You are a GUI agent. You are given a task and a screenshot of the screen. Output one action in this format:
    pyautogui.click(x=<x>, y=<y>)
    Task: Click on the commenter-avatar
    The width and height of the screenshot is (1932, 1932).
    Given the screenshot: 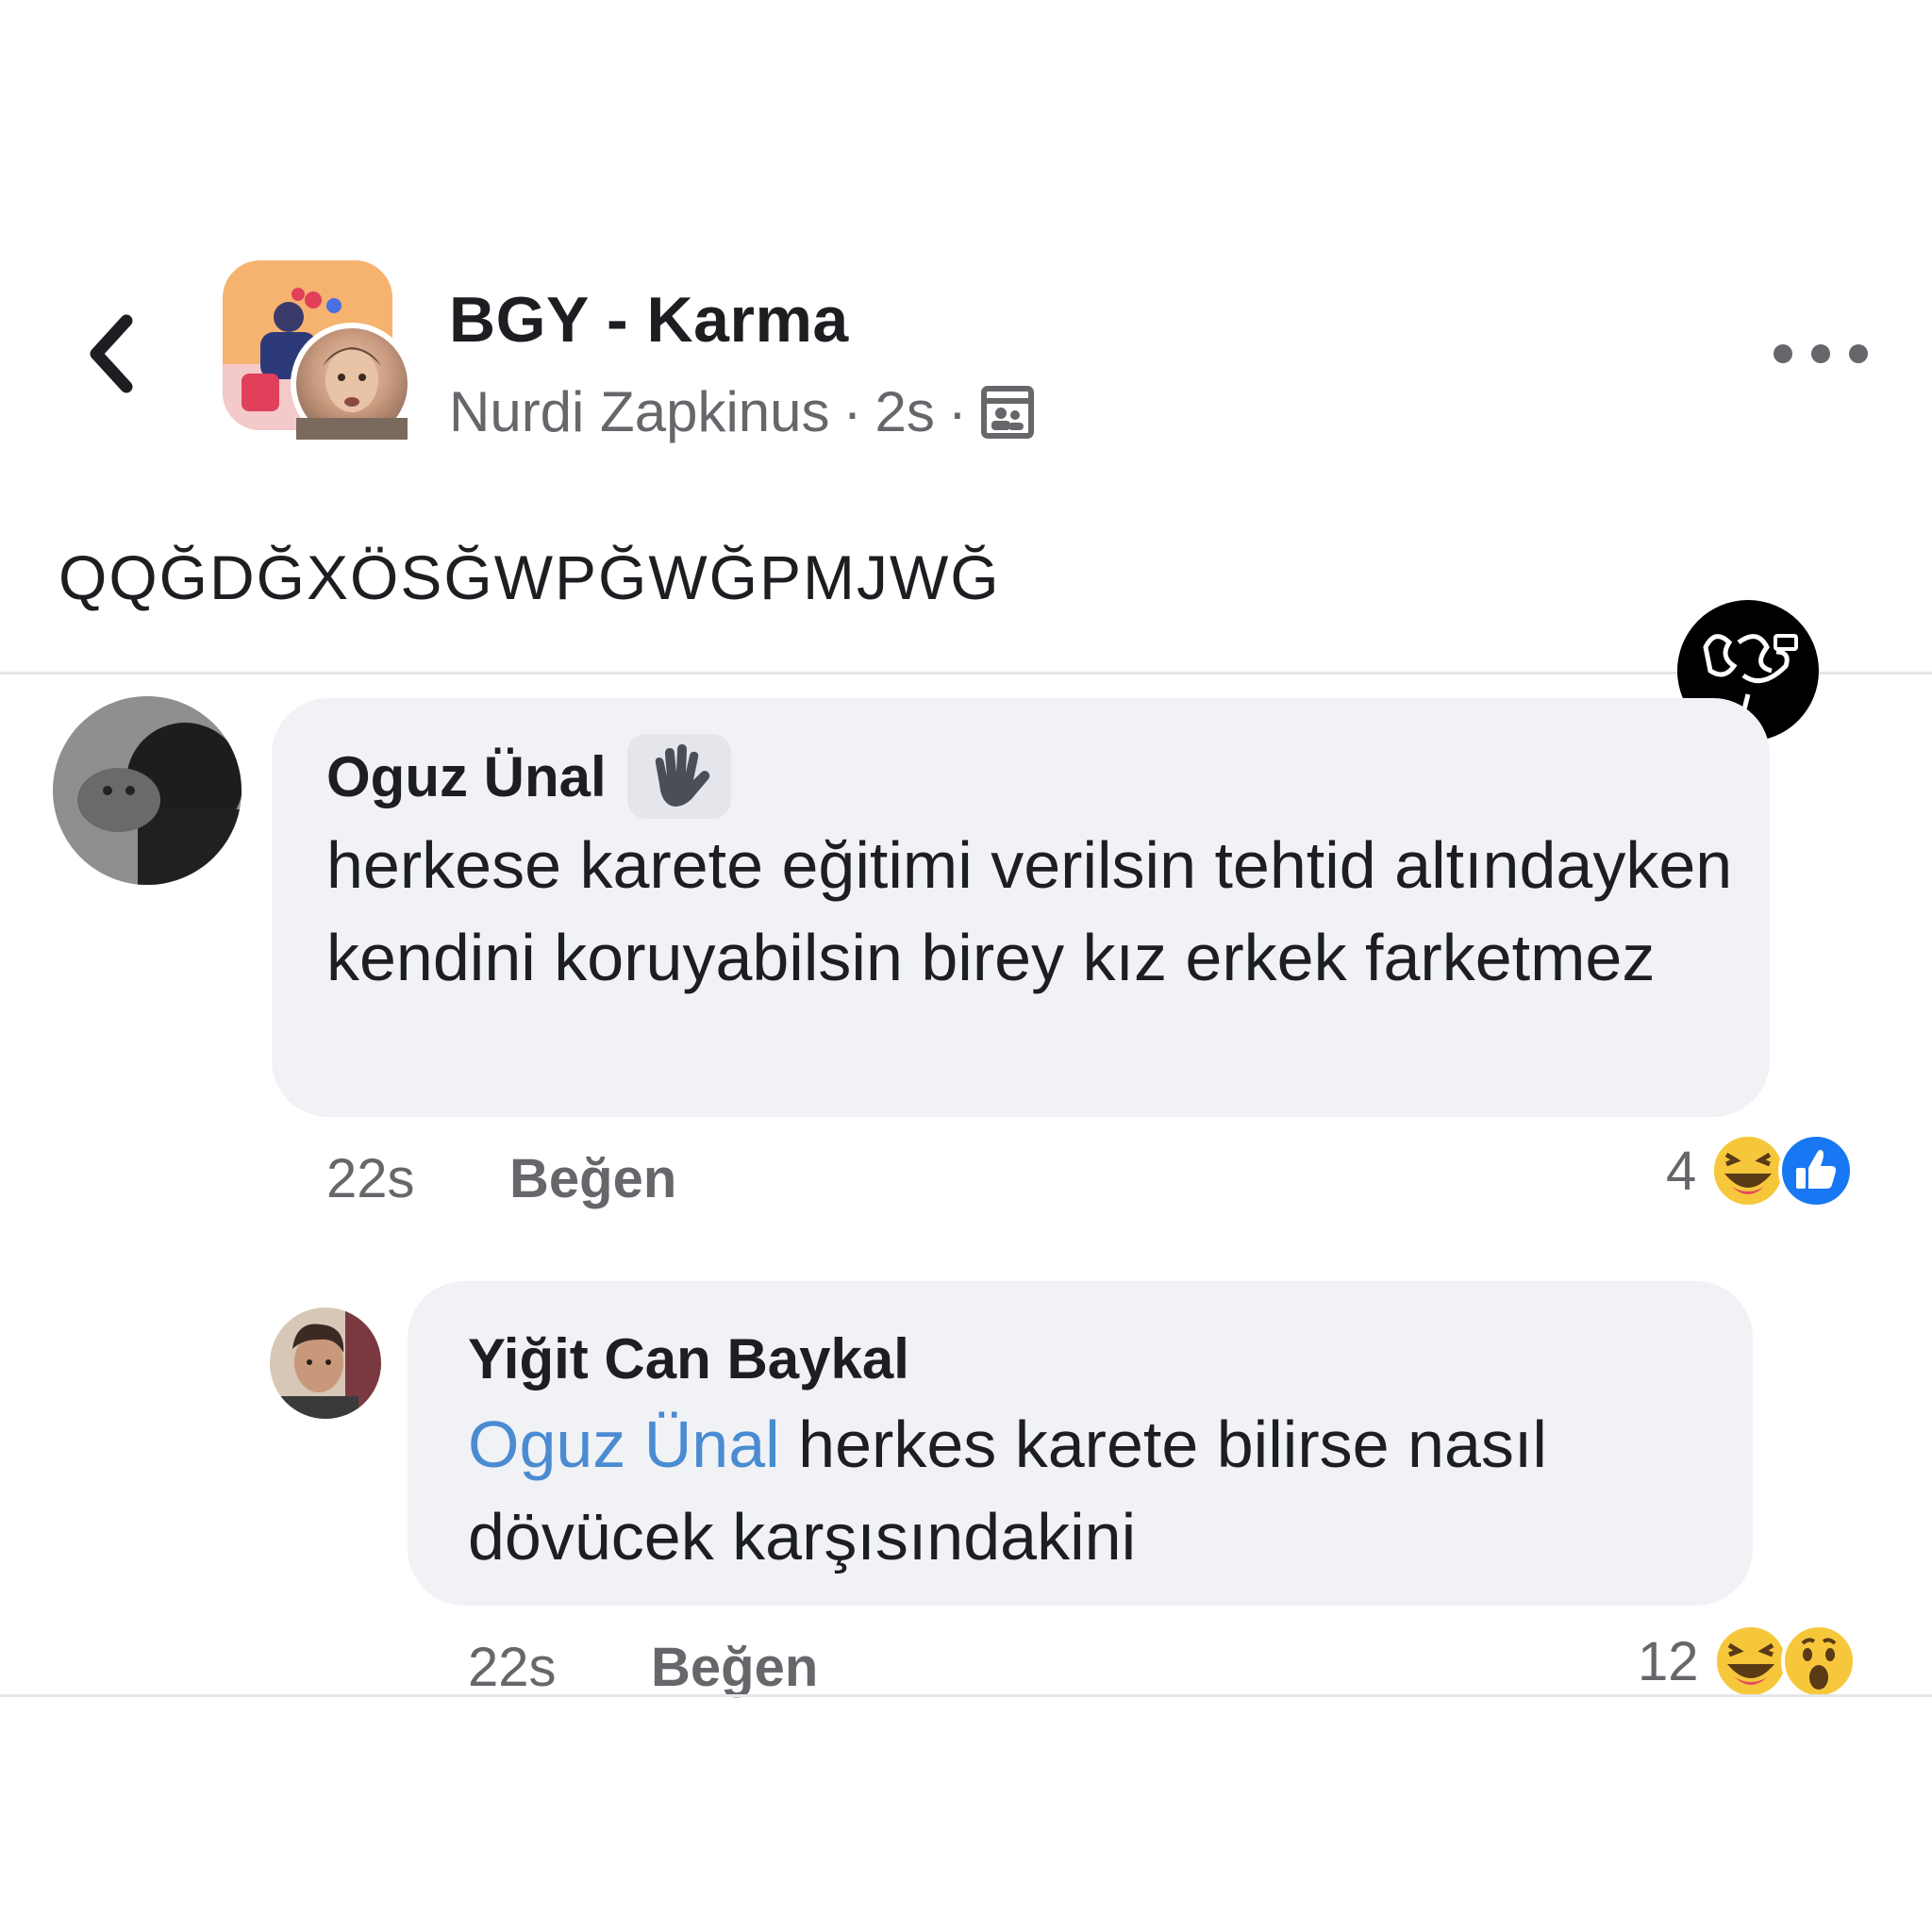 What is the action you would take?
    pyautogui.click(x=148, y=790)
    